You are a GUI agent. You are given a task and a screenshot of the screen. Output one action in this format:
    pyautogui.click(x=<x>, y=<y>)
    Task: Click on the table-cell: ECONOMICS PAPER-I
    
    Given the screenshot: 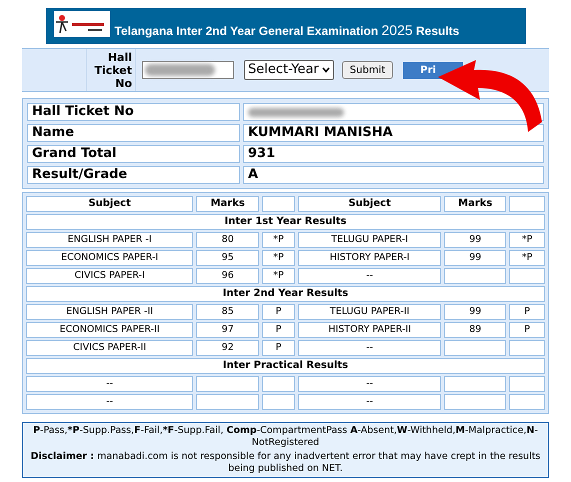 What is the action you would take?
    pyautogui.click(x=110, y=258)
    